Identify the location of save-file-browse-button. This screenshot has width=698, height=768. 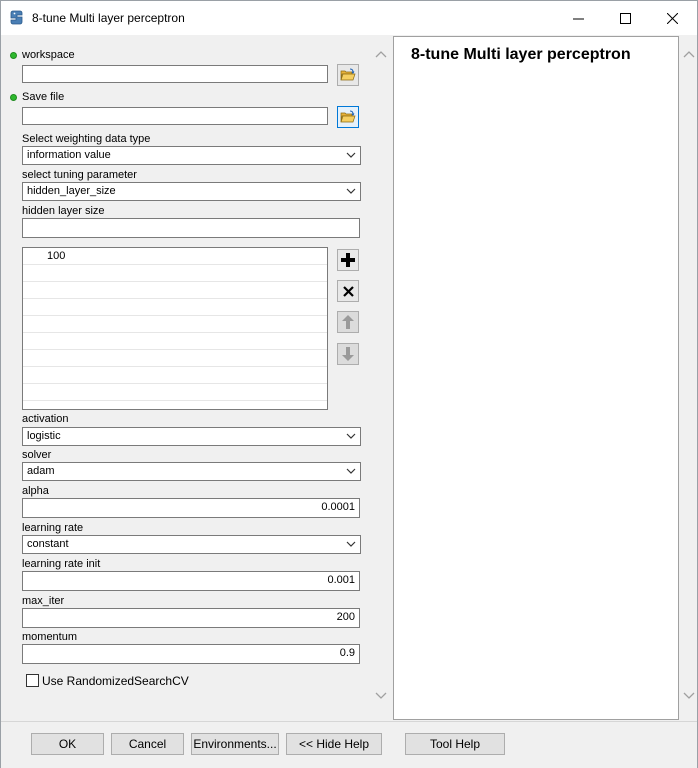
(348, 117).